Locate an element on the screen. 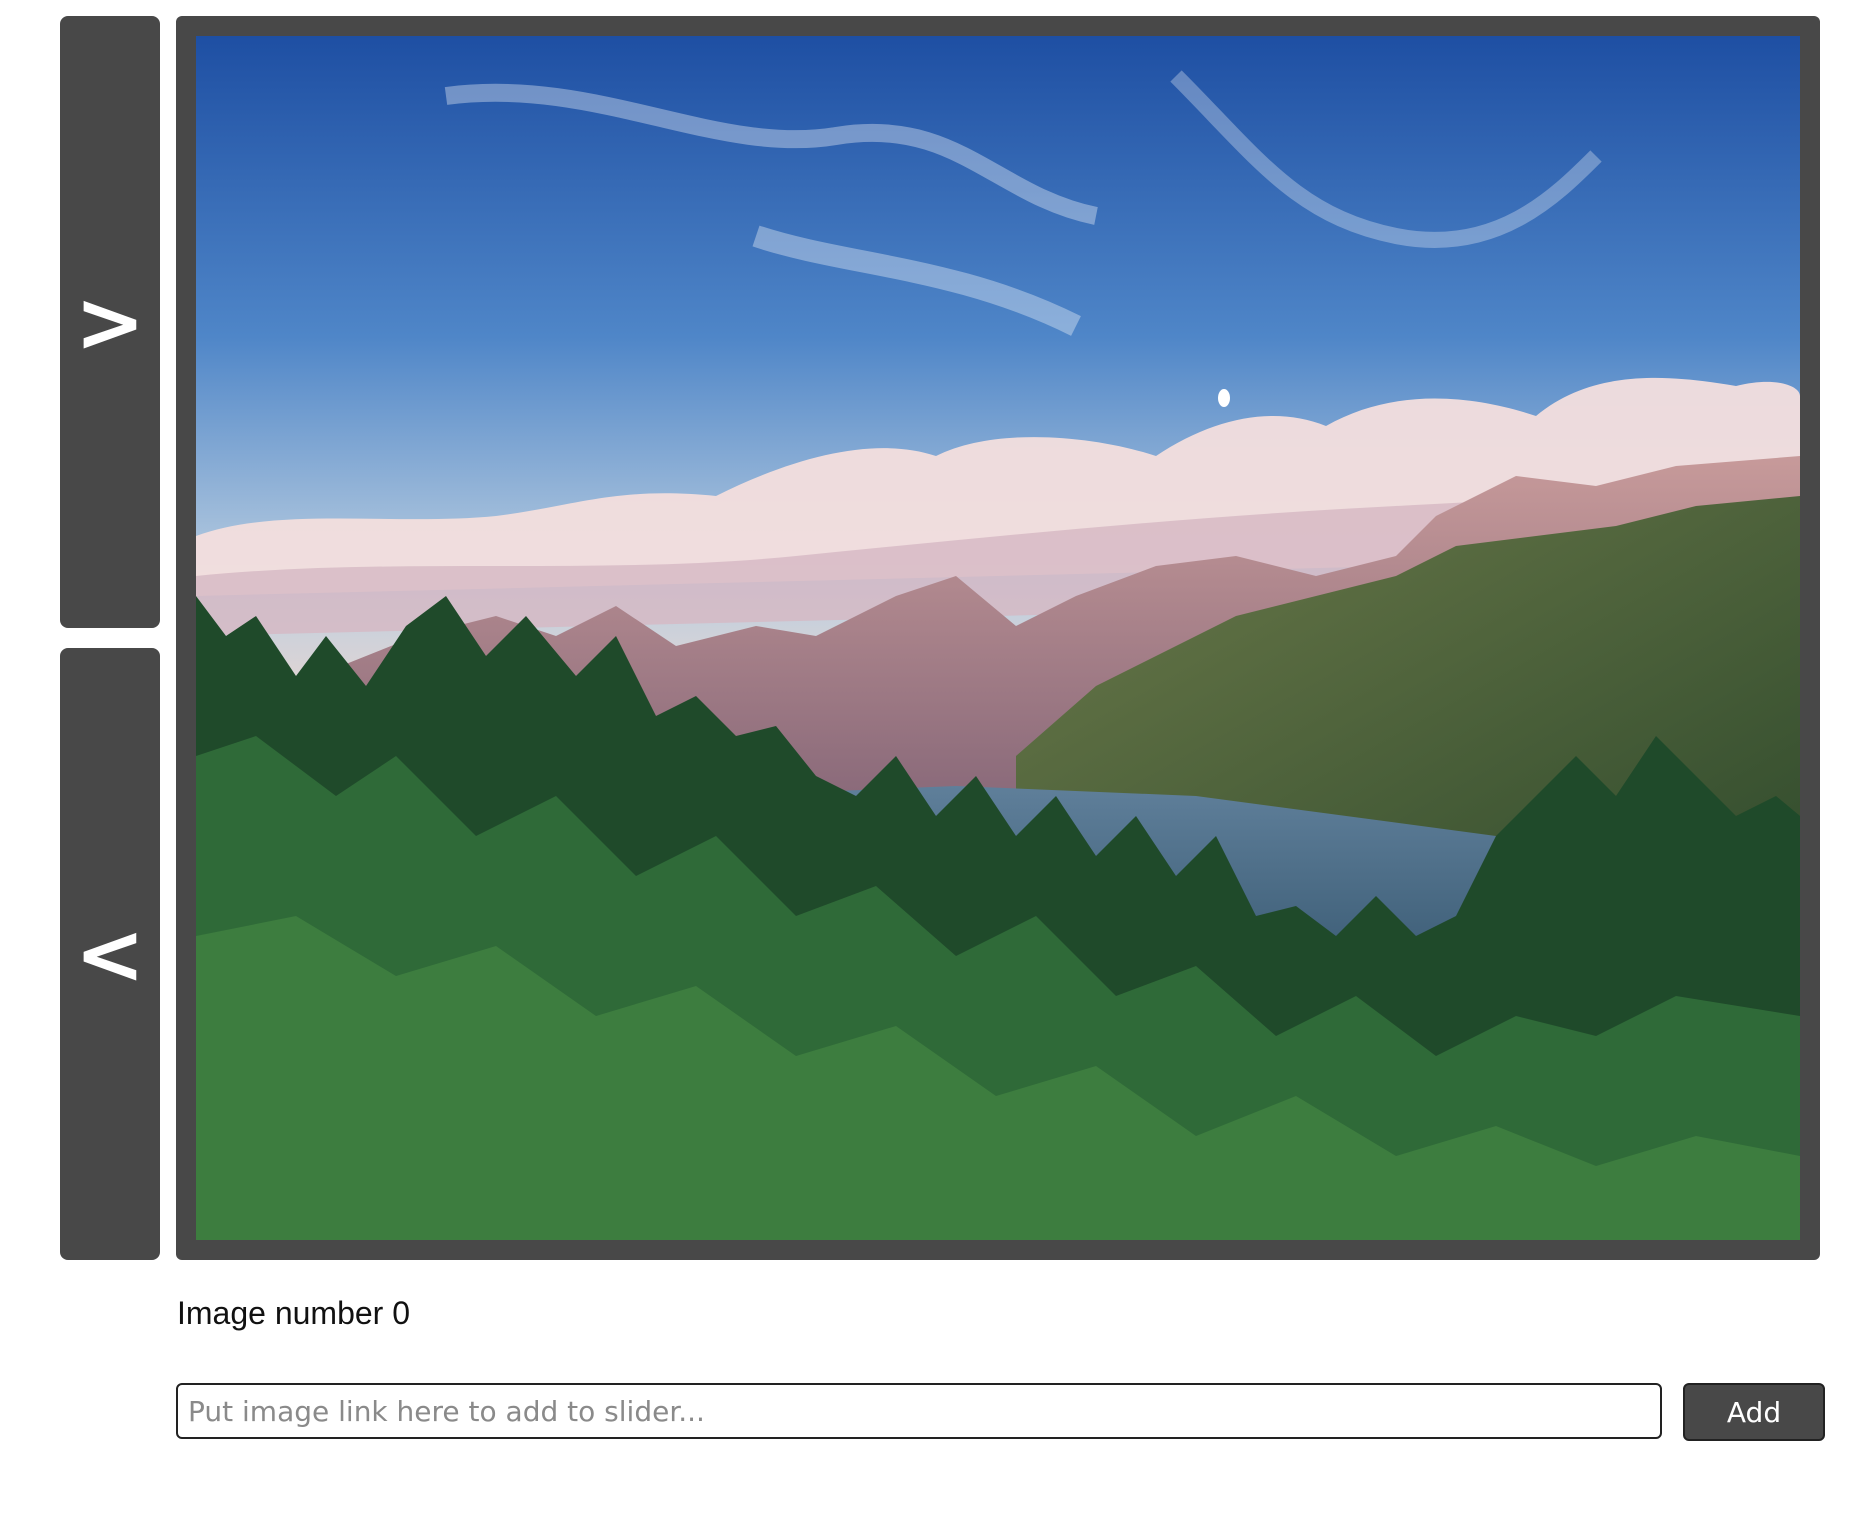 This screenshot has height=1516, width=1876. next-image-button: > is located at coordinates (110, 322).